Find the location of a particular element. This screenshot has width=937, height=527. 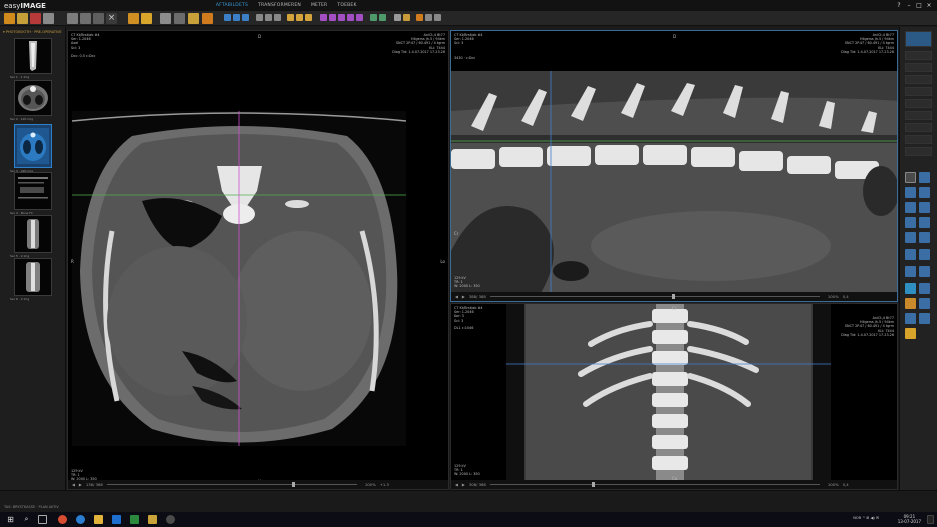

menu-item-transformeren: TRANSFORMEREN is located at coordinates (279, 5).